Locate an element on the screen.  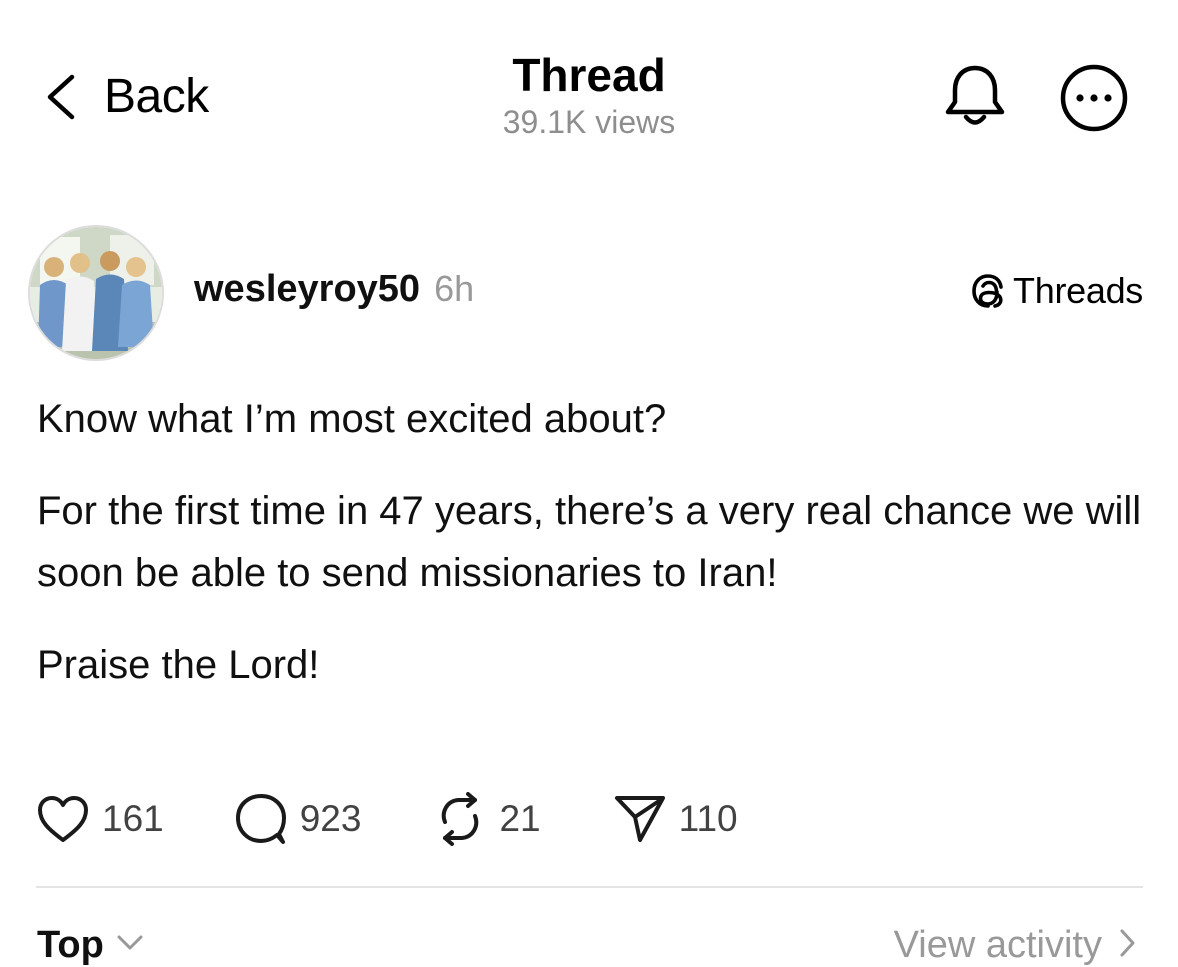
send-icon is located at coordinates (640, 819).